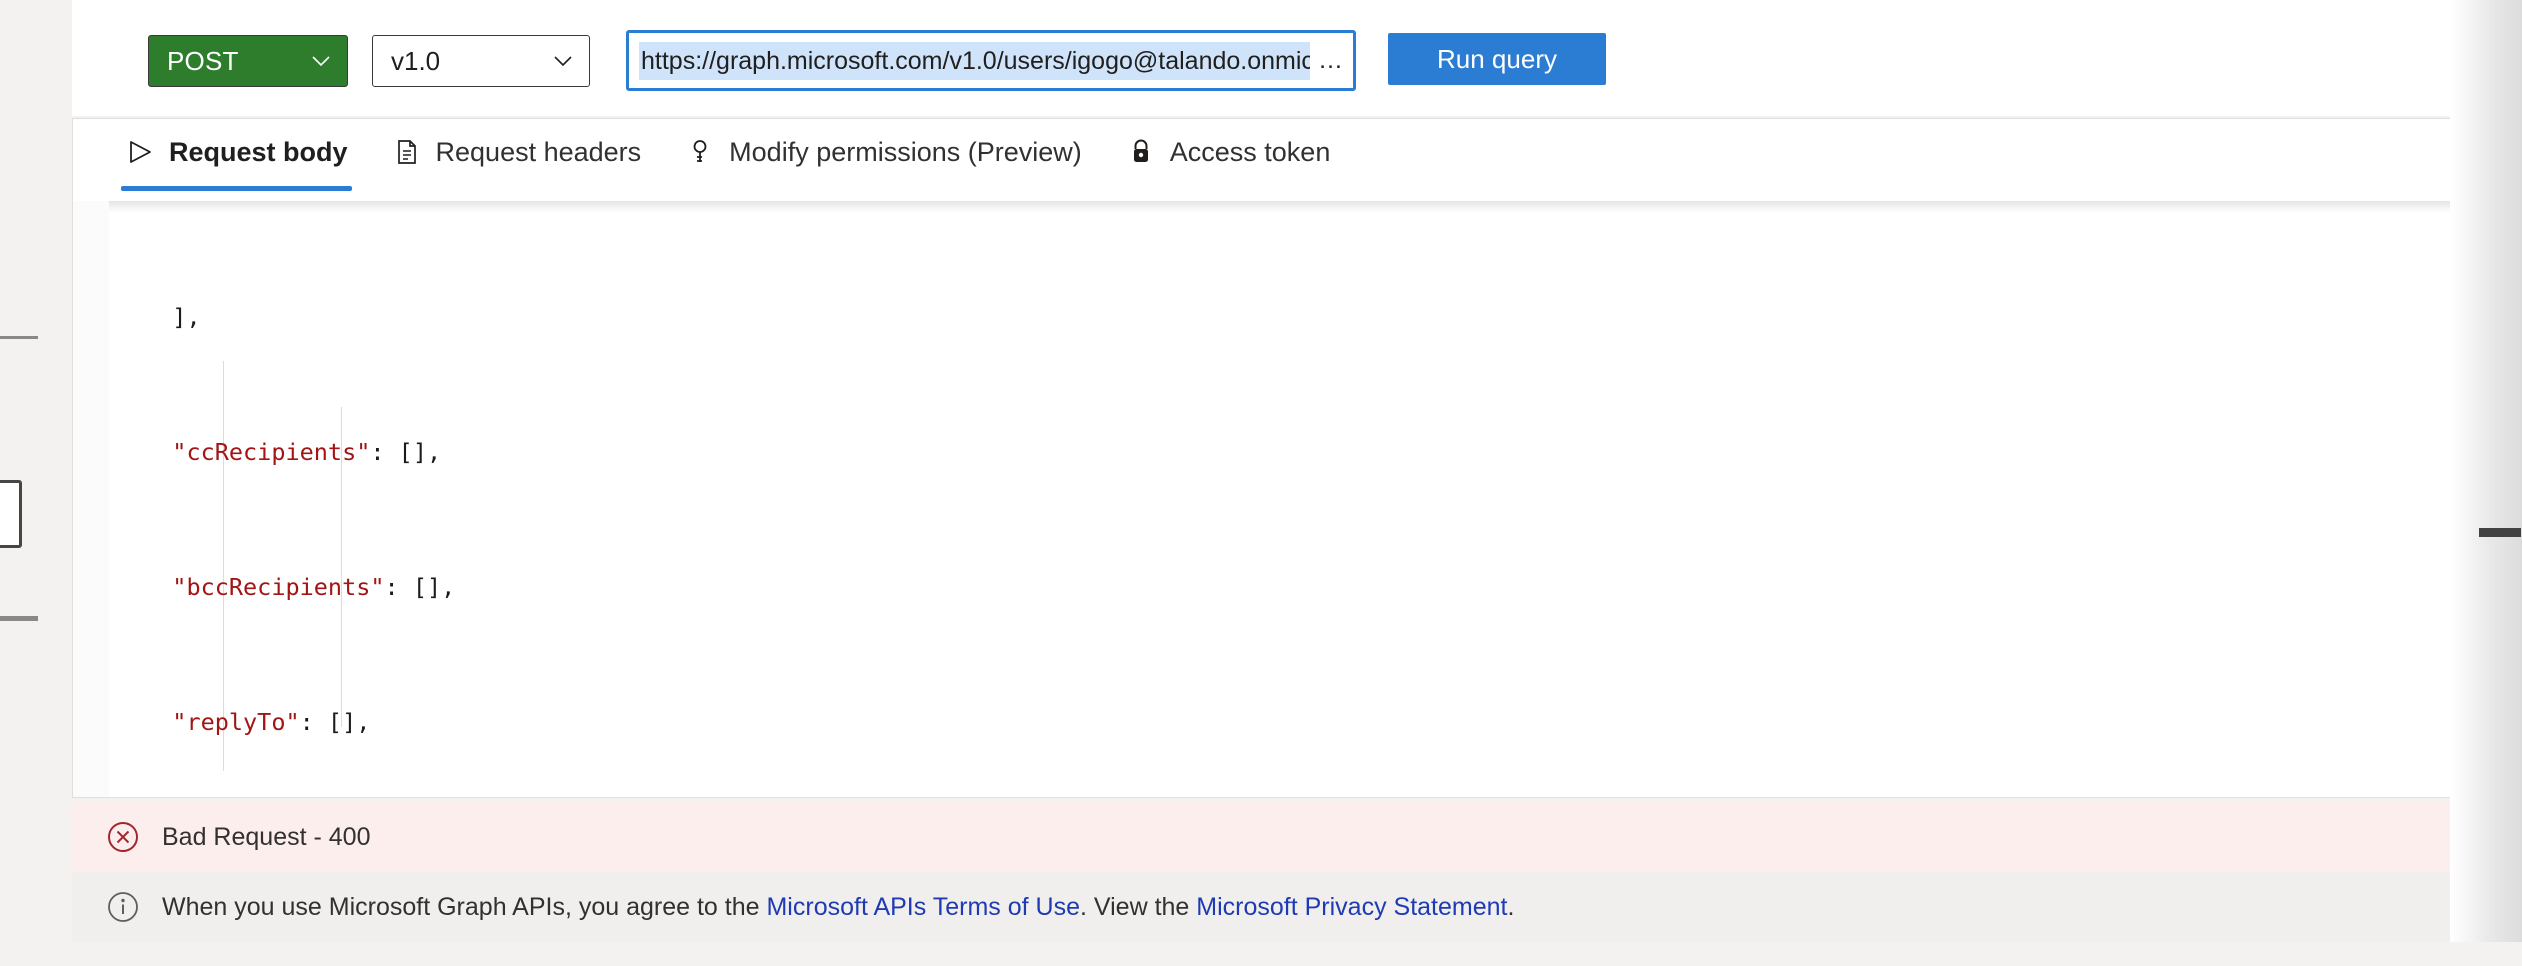  What do you see at coordinates (11, 514) in the screenshot?
I see `sidebar-partial-box` at bounding box center [11, 514].